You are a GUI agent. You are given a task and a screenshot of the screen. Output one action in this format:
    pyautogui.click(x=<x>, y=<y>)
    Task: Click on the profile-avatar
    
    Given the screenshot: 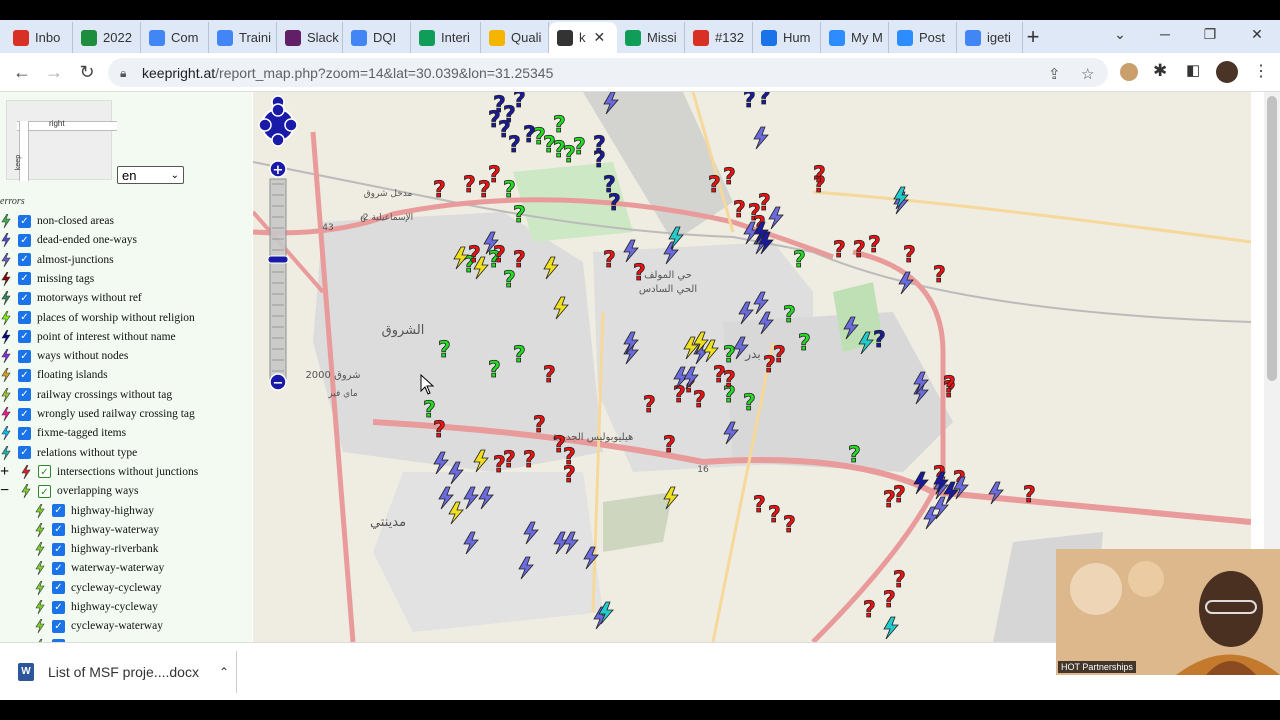 What is the action you would take?
    pyautogui.click(x=1227, y=72)
    